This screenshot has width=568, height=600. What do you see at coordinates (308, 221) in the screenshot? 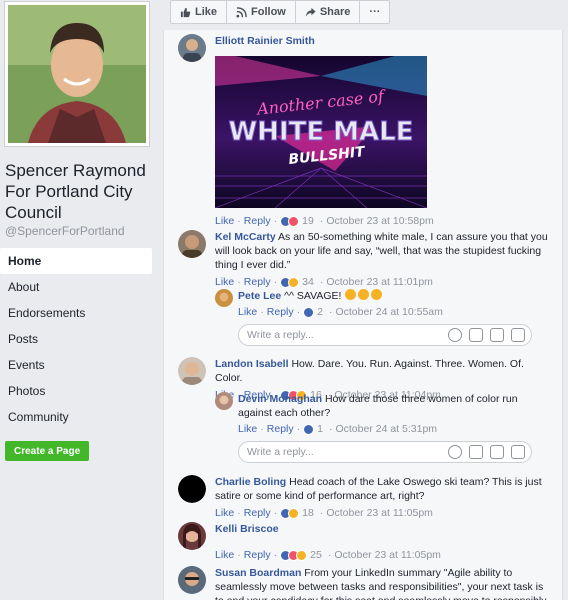
I see `reaction-count: 19` at bounding box center [308, 221].